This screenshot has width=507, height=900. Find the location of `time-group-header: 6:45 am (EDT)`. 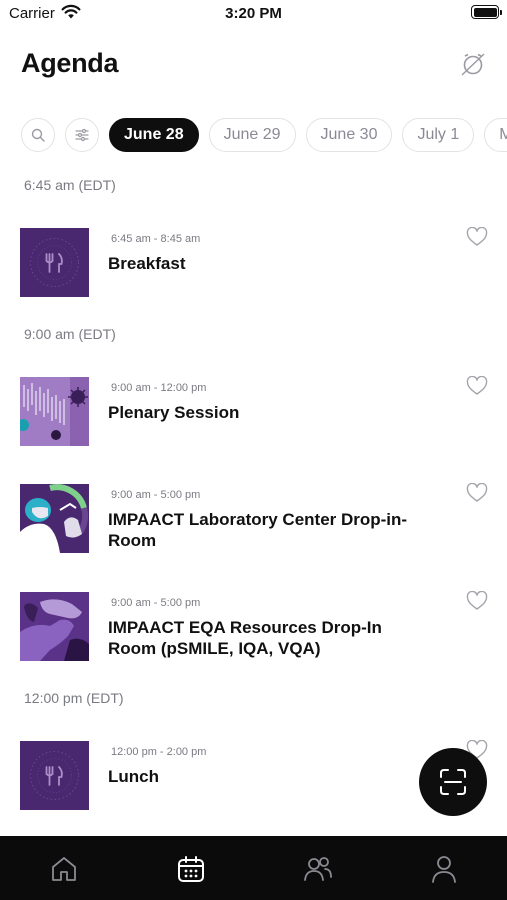

time-group-header: 6:45 am (EDT) is located at coordinates (70, 185).